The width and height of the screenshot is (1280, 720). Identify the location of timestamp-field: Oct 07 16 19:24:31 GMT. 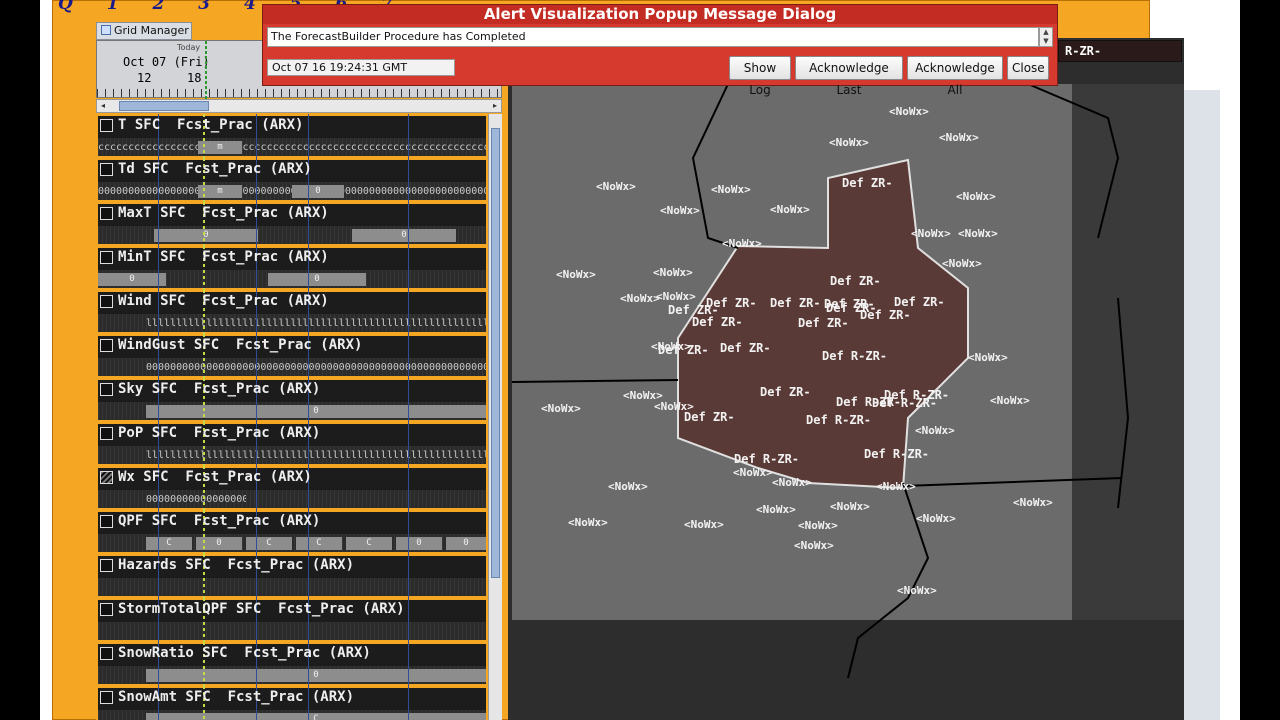
(361, 67).